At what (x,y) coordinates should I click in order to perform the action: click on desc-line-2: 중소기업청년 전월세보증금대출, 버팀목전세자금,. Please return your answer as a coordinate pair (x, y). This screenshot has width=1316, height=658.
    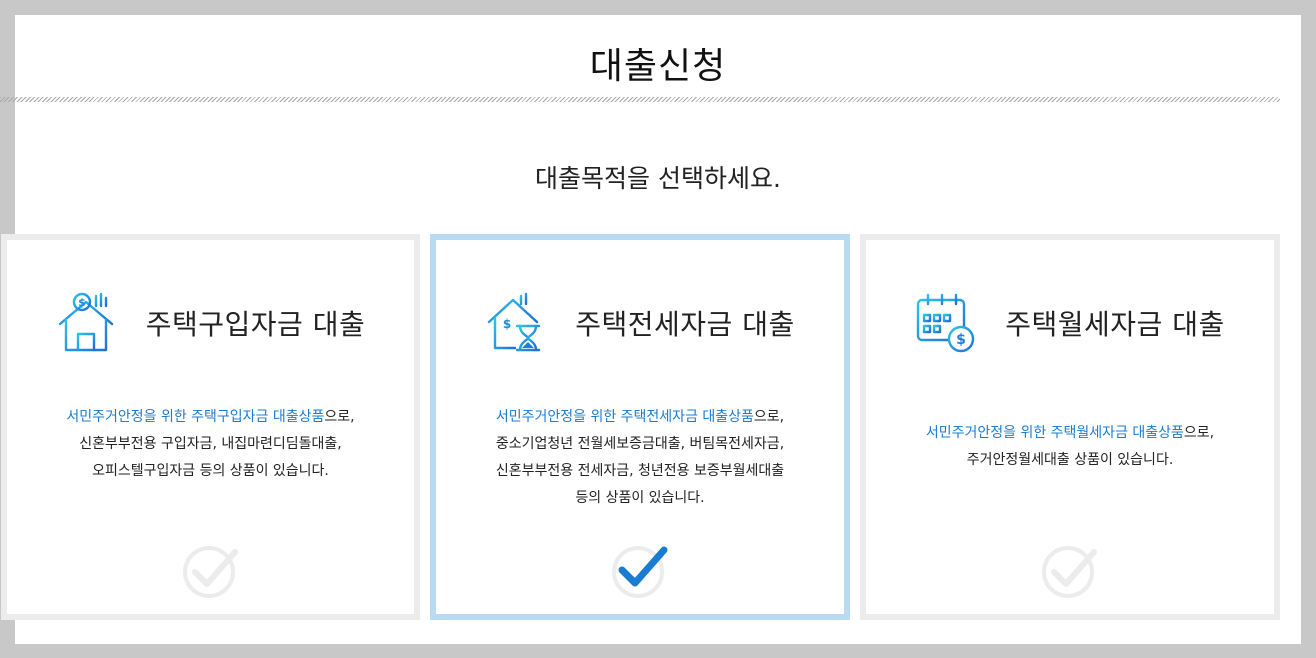
    Looking at the image, I should click on (640, 444).